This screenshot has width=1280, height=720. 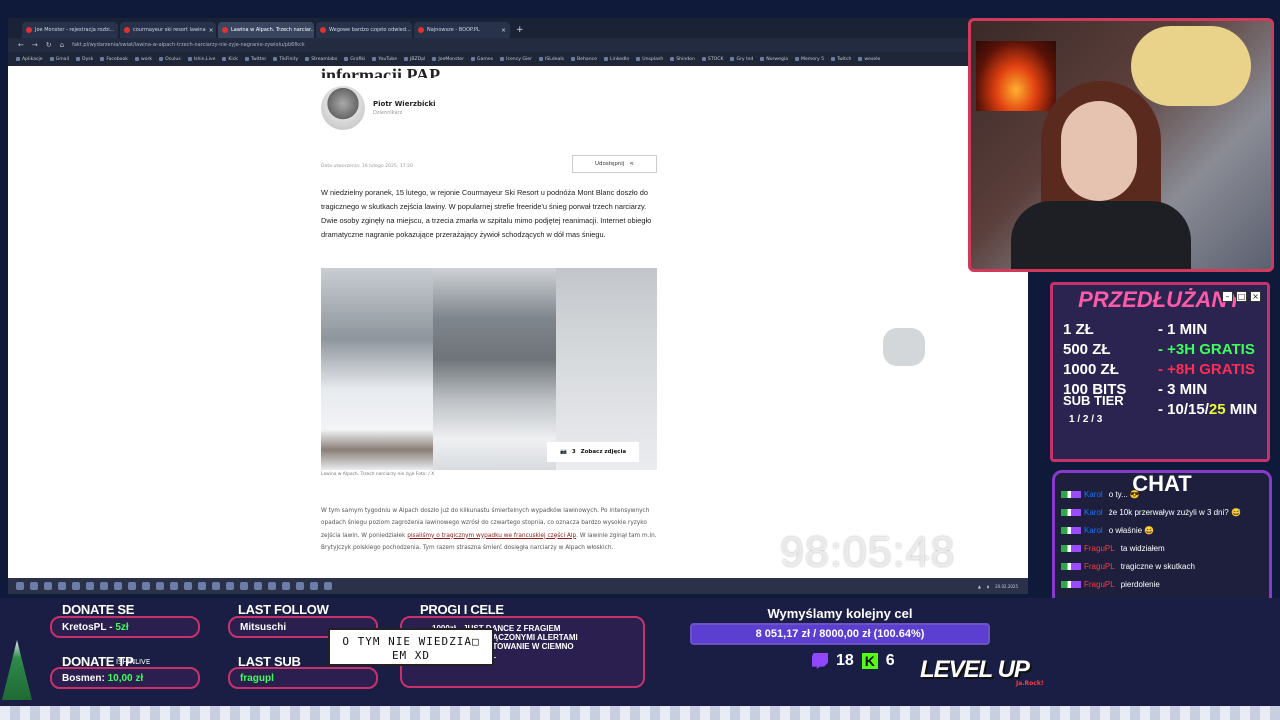 What do you see at coordinates (741, 59) in the screenshot?
I see `bookmark-item: Gry Ind` at bounding box center [741, 59].